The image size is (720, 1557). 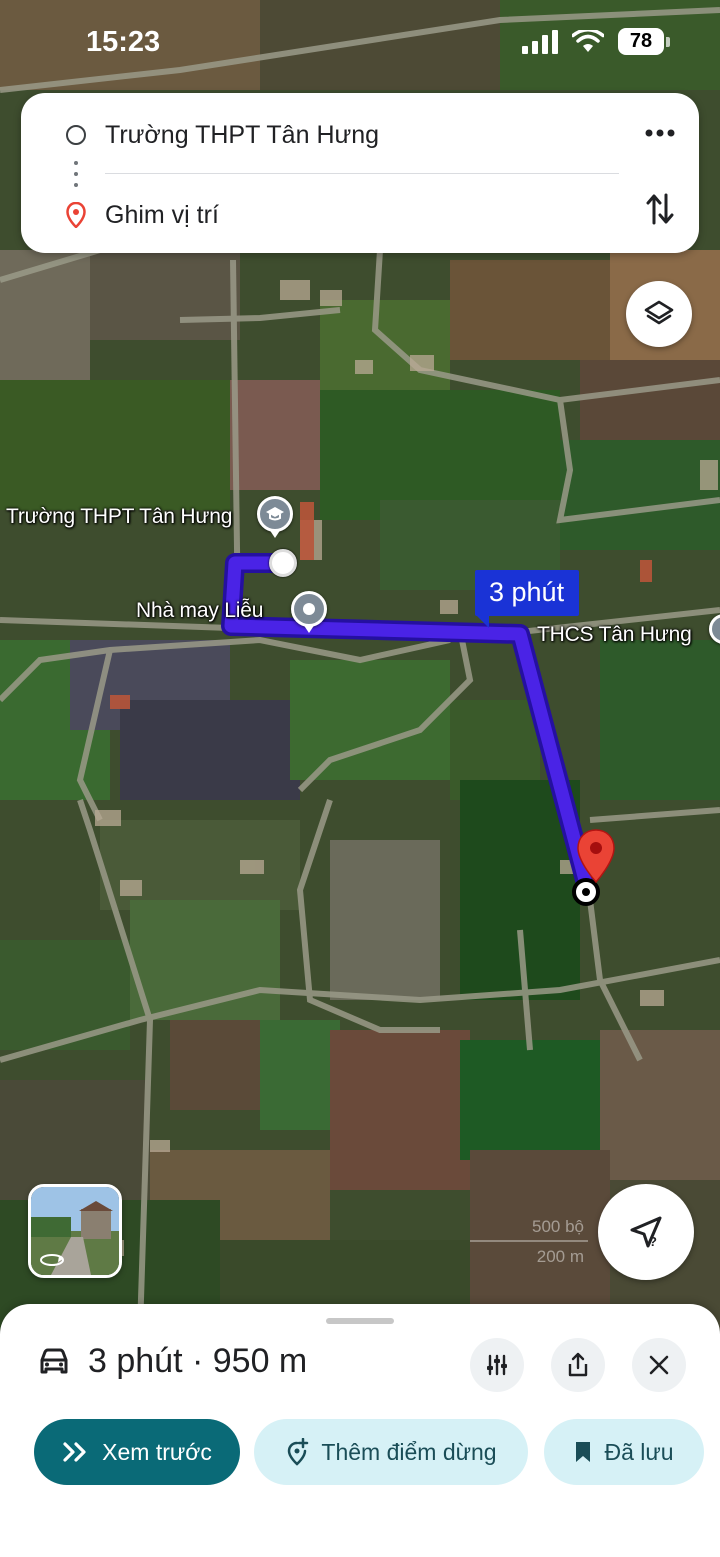 I want to click on scale-meters: 200 m, so click(x=560, y=1256).